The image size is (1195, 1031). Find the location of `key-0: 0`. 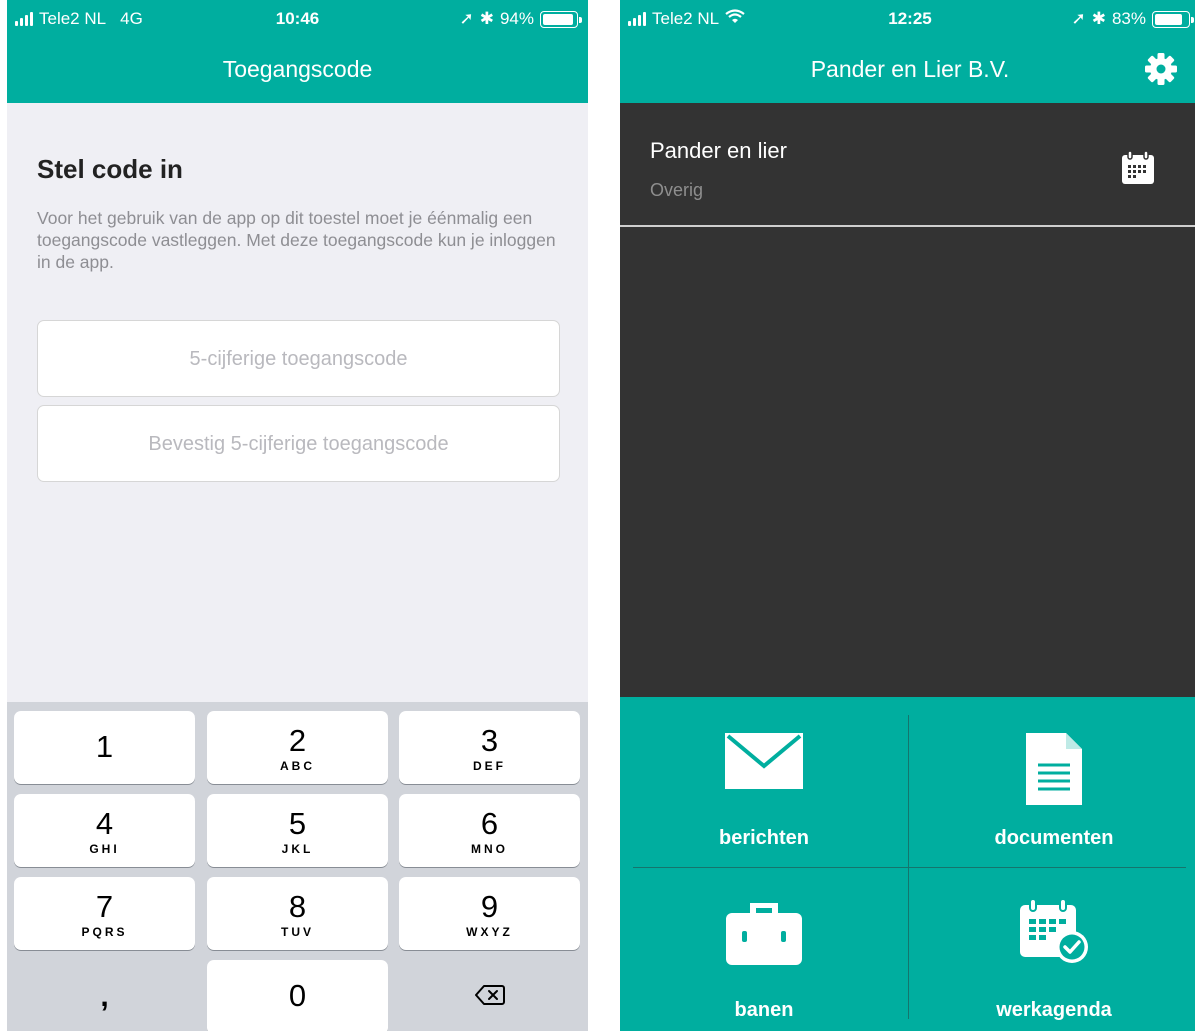

key-0: 0 is located at coordinates (297, 995).